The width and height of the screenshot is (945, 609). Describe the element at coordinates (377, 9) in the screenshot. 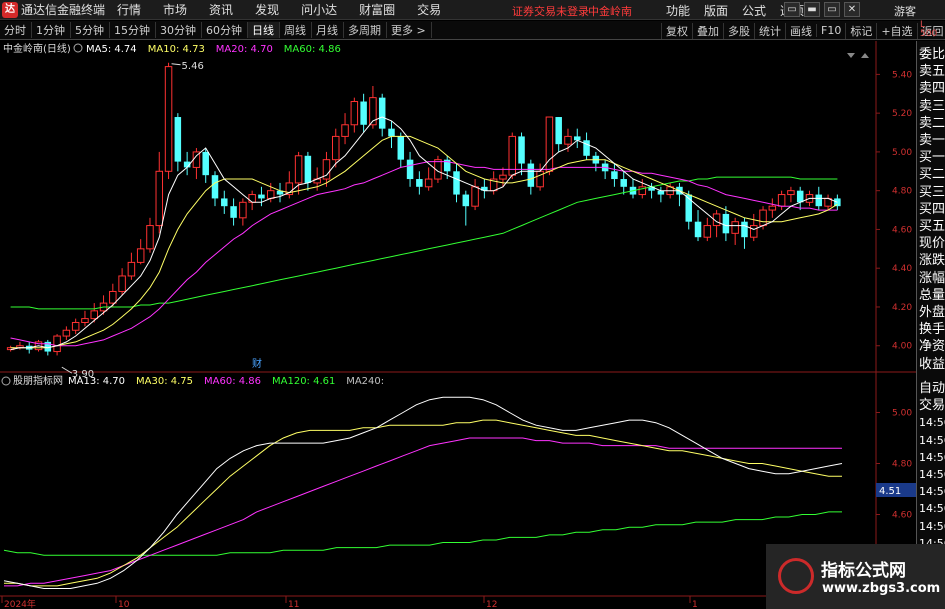

I see `menu-wealth-circle: 财富圈` at that location.